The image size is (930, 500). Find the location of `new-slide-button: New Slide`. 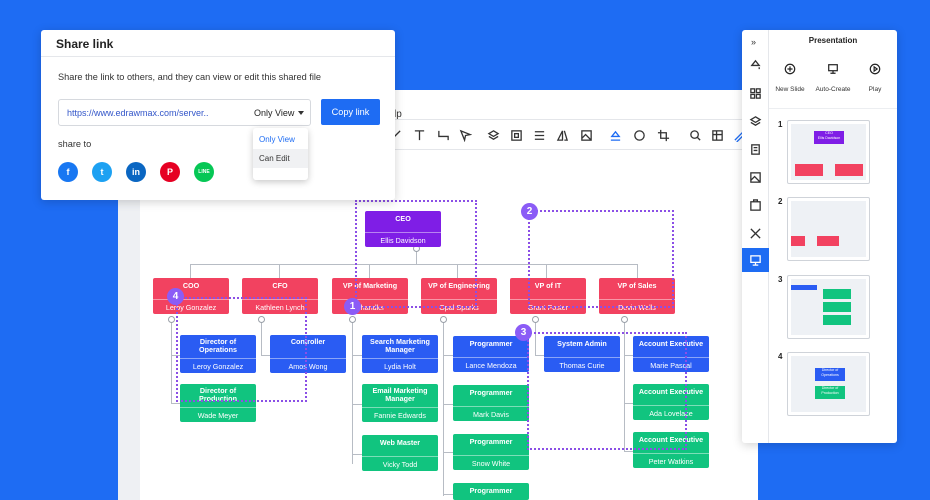

new-slide-button: New Slide is located at coordinates (790, 77).